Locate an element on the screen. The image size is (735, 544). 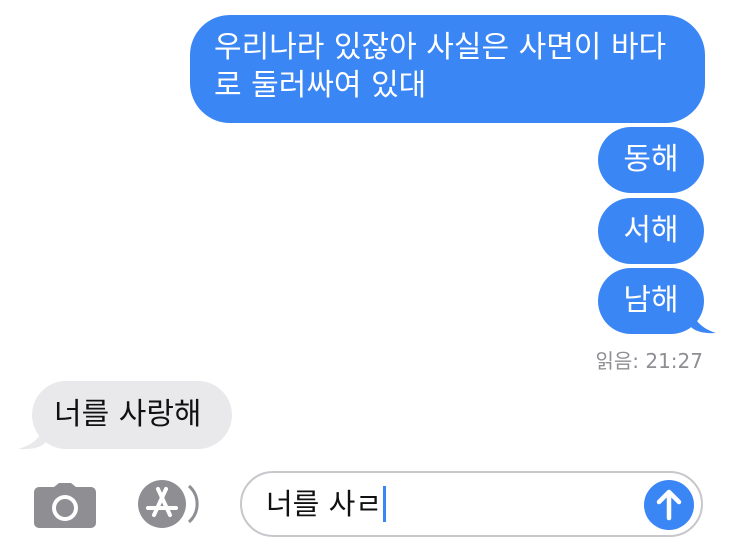
sent-message-bubble: 남해 is located at coordinates (651, 301).